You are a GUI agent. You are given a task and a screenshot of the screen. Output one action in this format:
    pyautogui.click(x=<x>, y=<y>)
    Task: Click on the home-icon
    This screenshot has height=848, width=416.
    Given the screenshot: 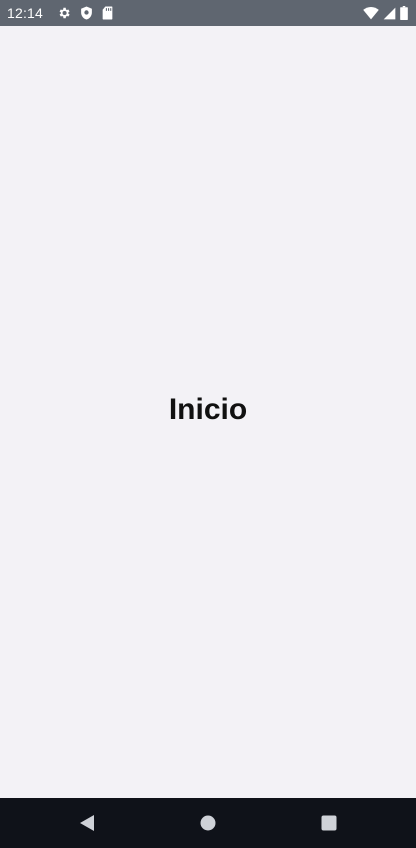 What is the action you would take?
    pyautogui.click(x=208, y=823)
    